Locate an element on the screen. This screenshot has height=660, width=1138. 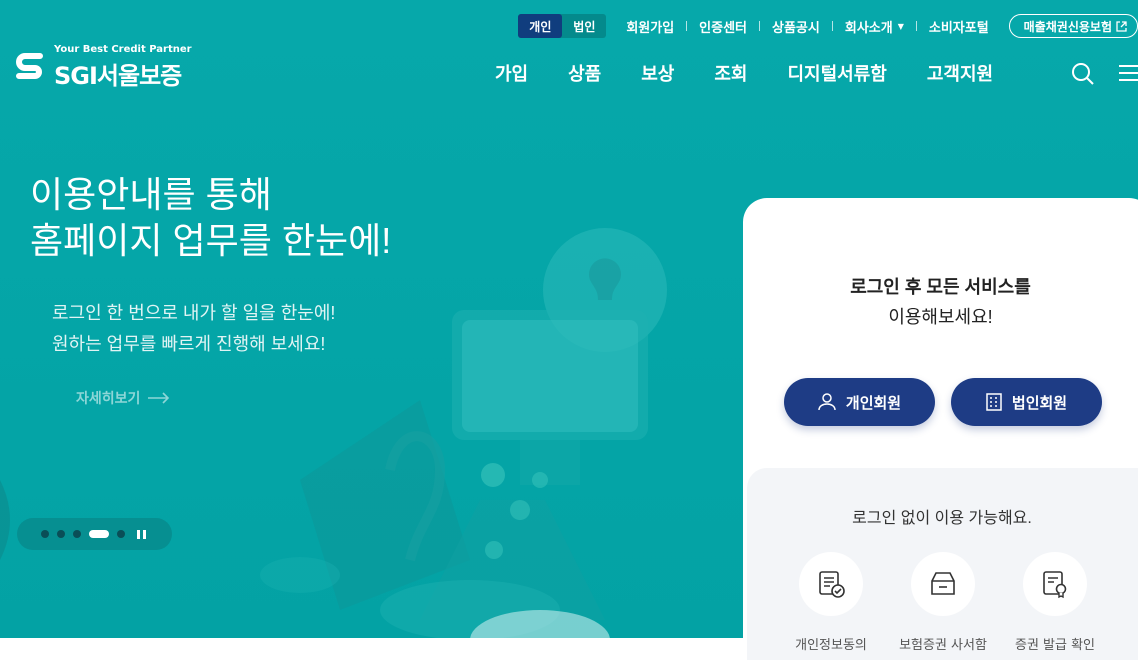
toggle-personal: 개인 is located at coordinates (540, 26).